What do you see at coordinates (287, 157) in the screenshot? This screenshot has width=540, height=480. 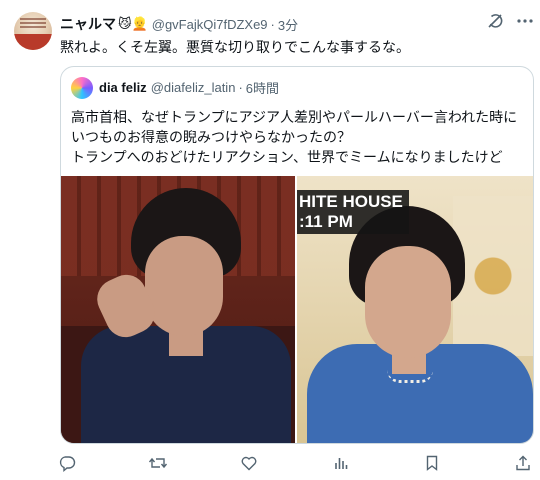 I see `quoted-text-line: トランプへのおどけたリアクション、世界でミームになりましたけど` at bounding box center [287, 157].